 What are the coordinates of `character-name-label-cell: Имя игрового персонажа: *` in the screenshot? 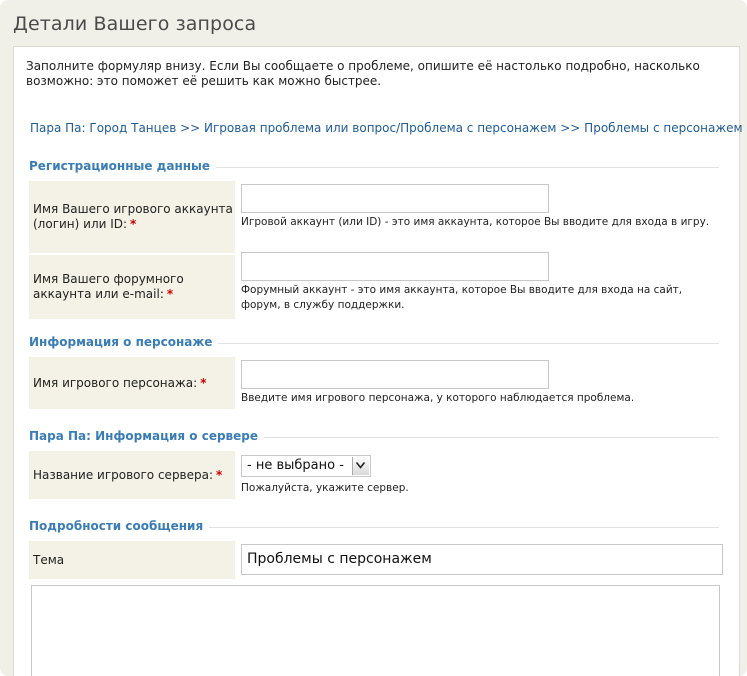 It's located at (132, 383).